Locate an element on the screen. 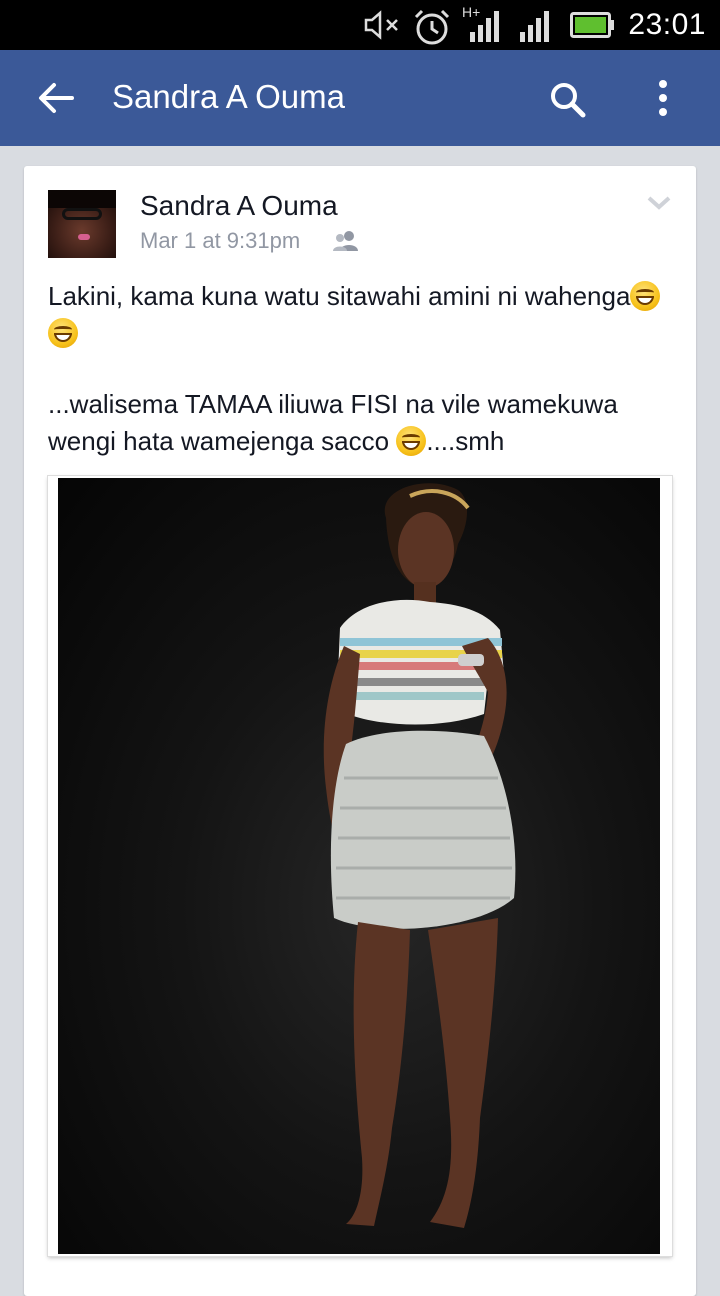  avatar-lips is located at coordinates (84, 237).